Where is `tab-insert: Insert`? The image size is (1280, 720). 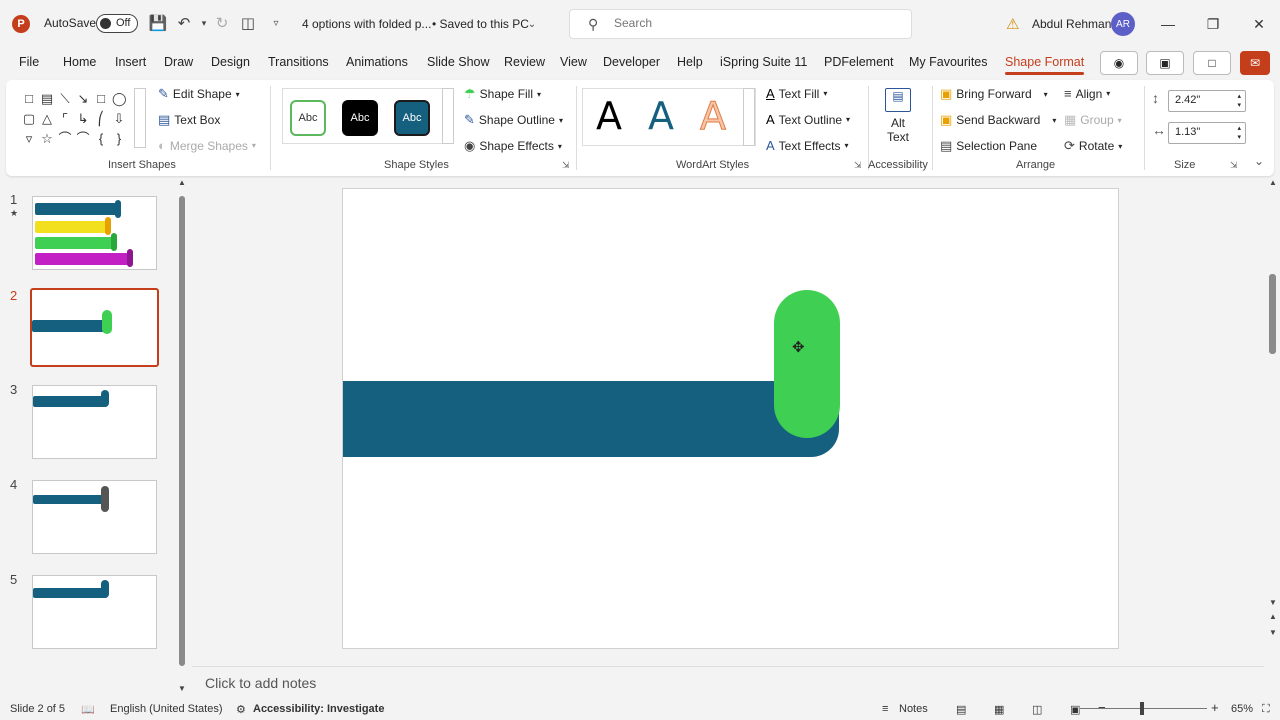 tab-insert: Insert is located at coordinates (130, 62).